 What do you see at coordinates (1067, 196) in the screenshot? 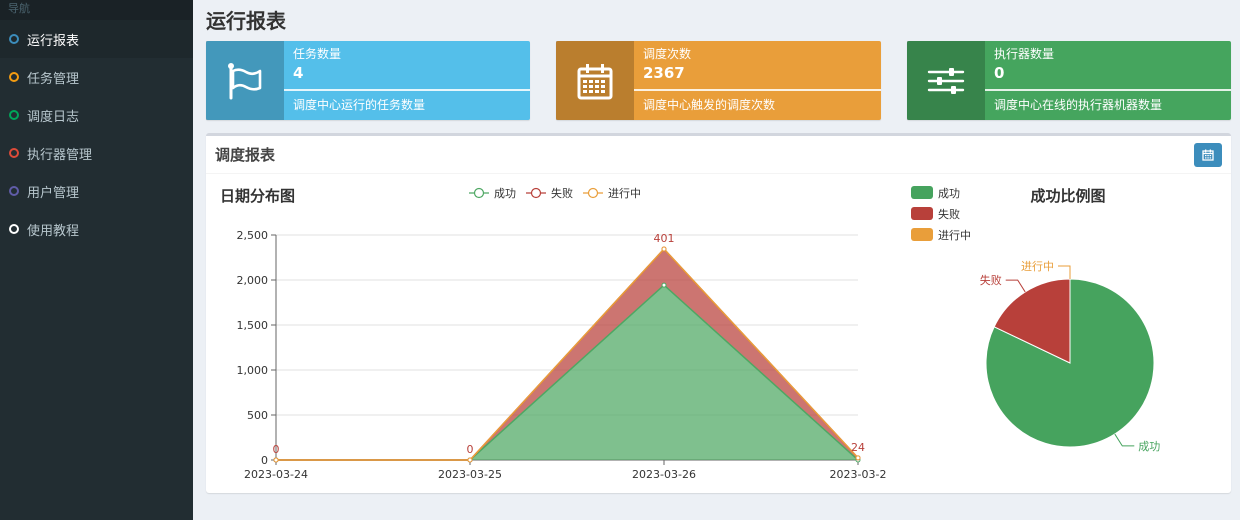
I see `pie-title: 成功比例图` at bounding box center [1067, 196].